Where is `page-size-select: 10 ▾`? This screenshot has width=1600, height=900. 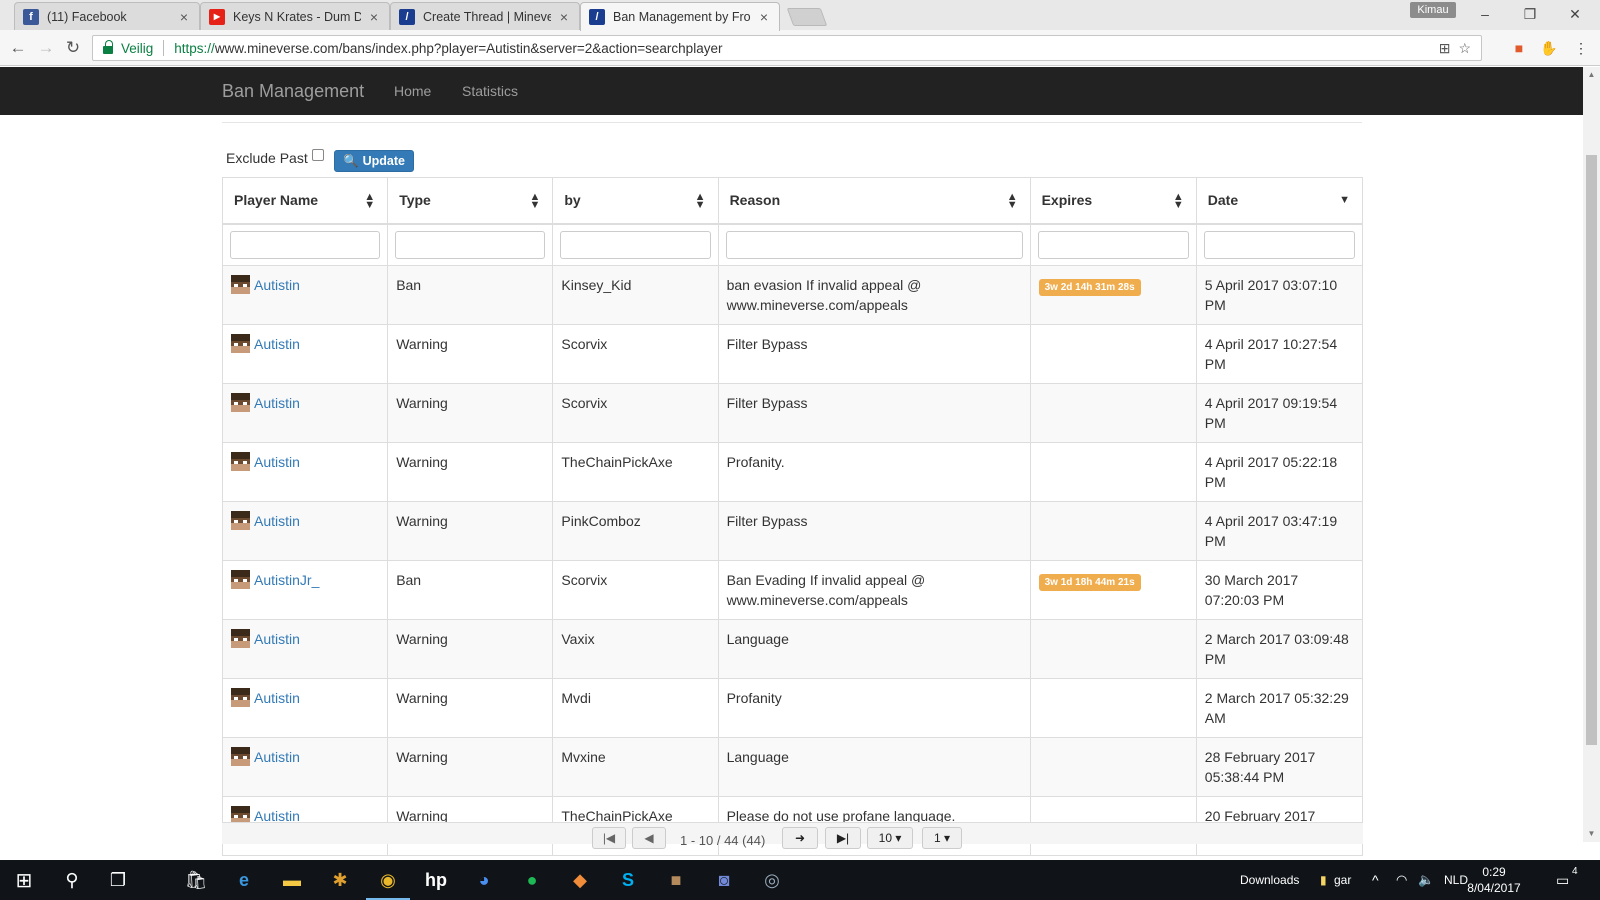 page-size-select: 10 ▾ is located at coordinates (890, 838).